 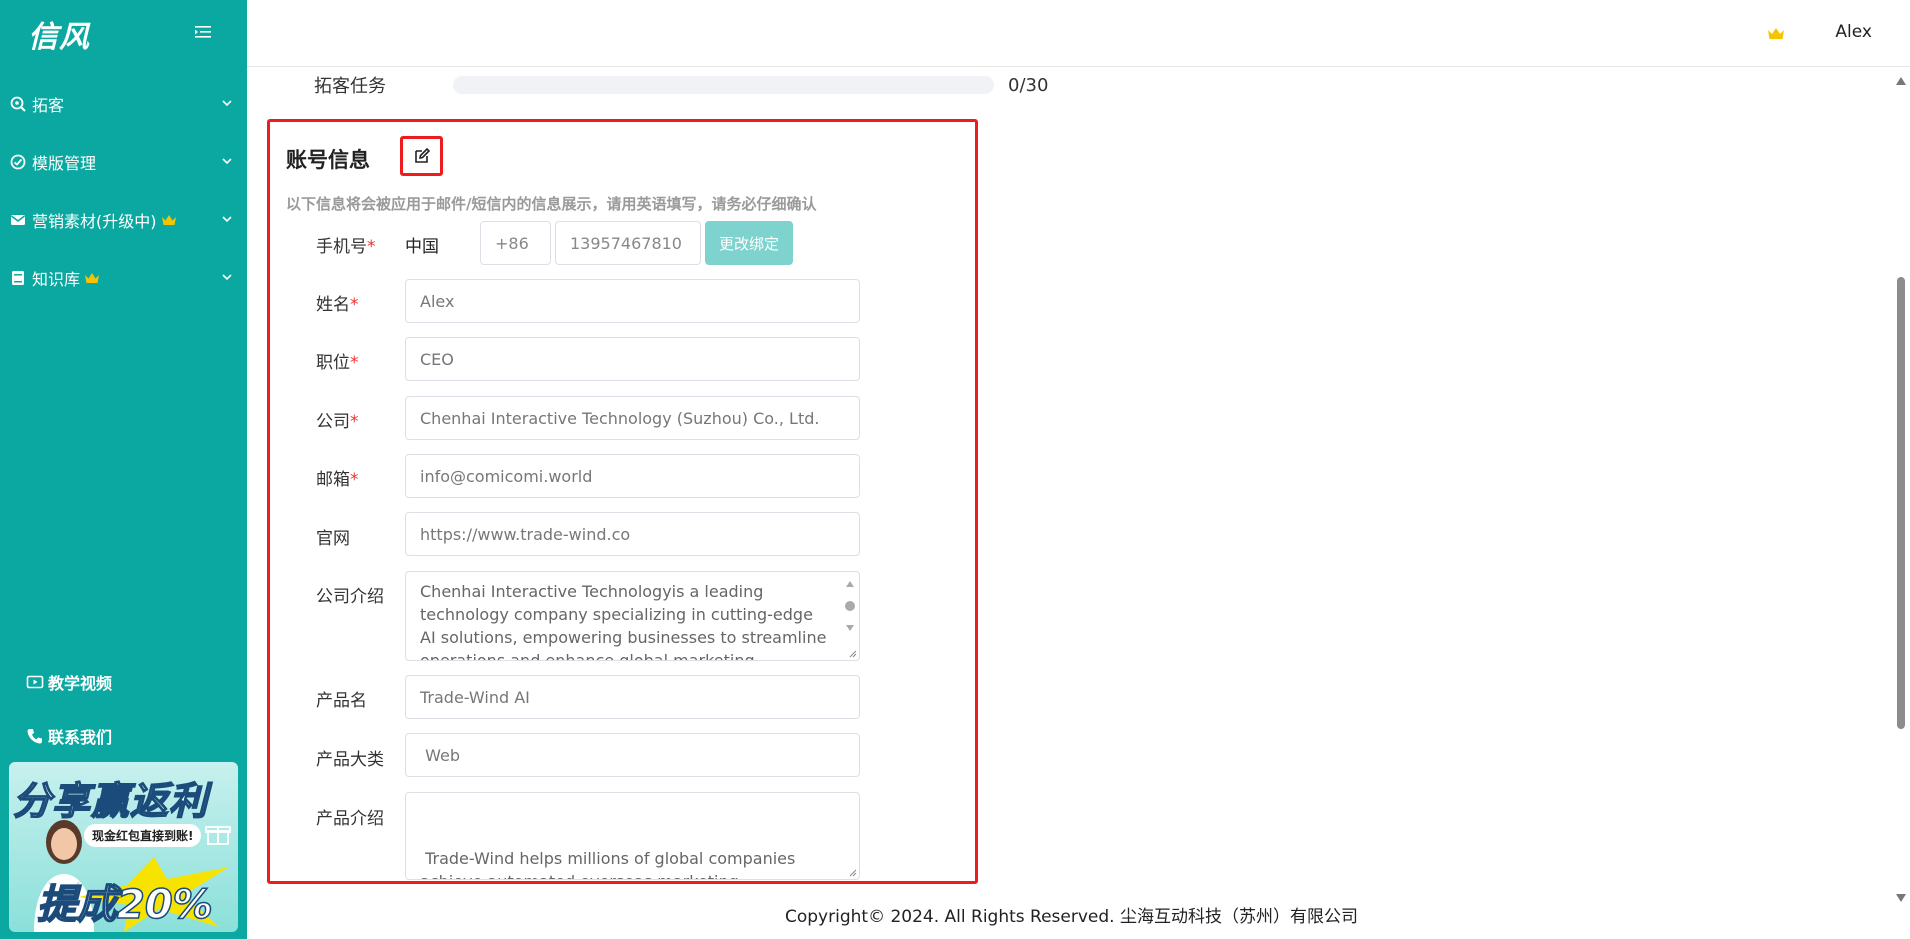 What do you see at coordinates (422, 244) in the screenshot?
I see `phone-country: 中国` at bounding box center [422, 244].